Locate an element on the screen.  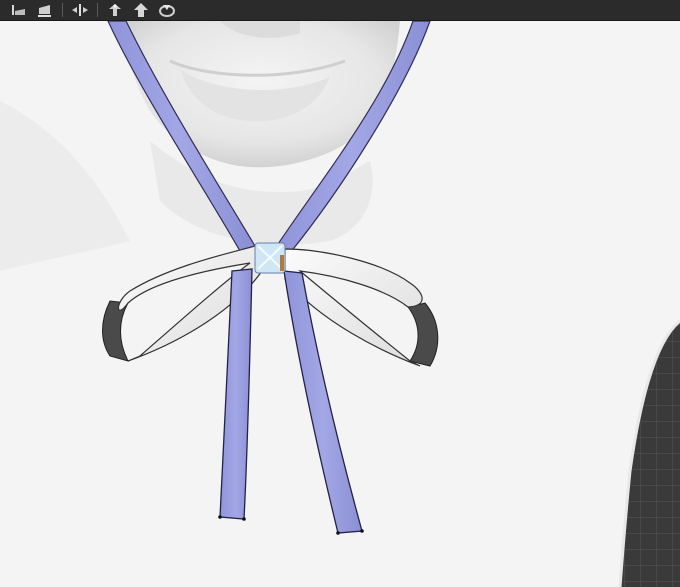
push-up-icon is located at coordinates (141, 10).